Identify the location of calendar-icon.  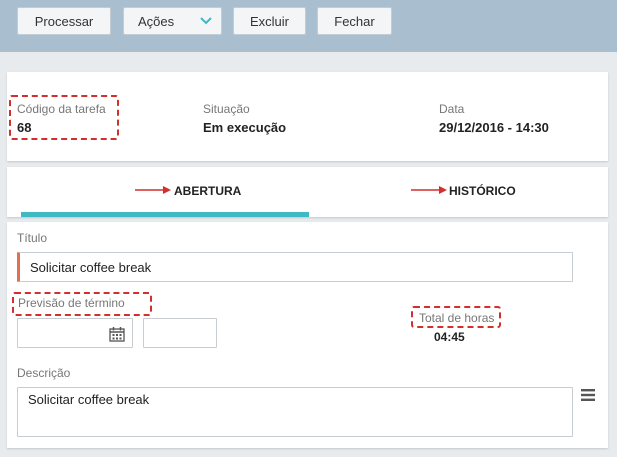
(117, 334).